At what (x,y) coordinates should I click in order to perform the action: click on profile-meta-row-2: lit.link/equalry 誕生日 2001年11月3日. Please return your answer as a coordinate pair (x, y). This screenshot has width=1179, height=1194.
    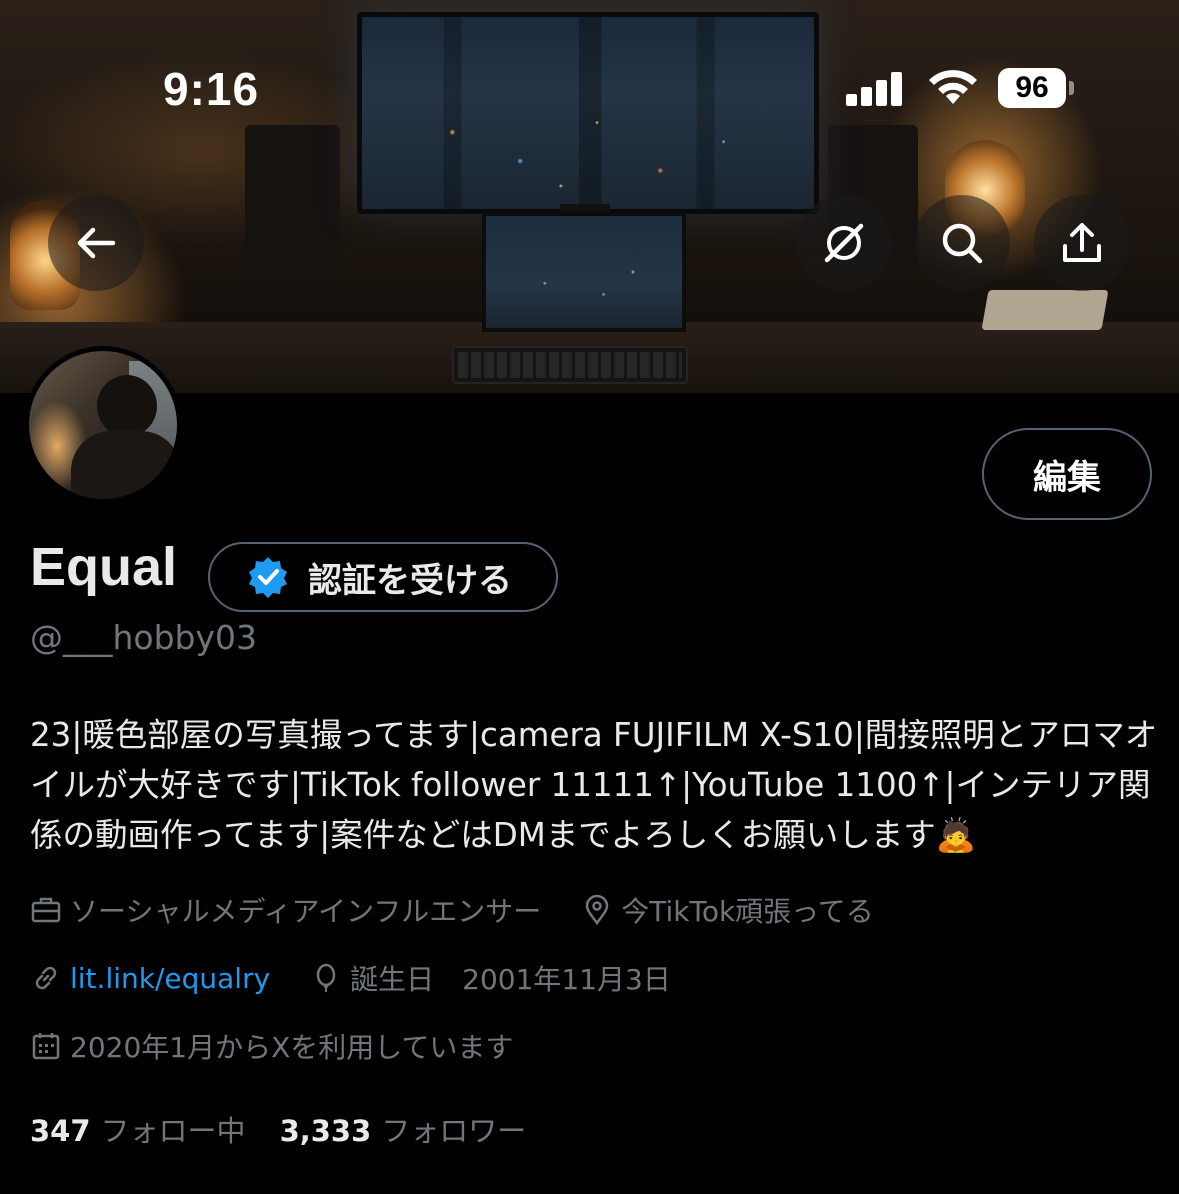
    Looking at the image, I should click on (350, 978).